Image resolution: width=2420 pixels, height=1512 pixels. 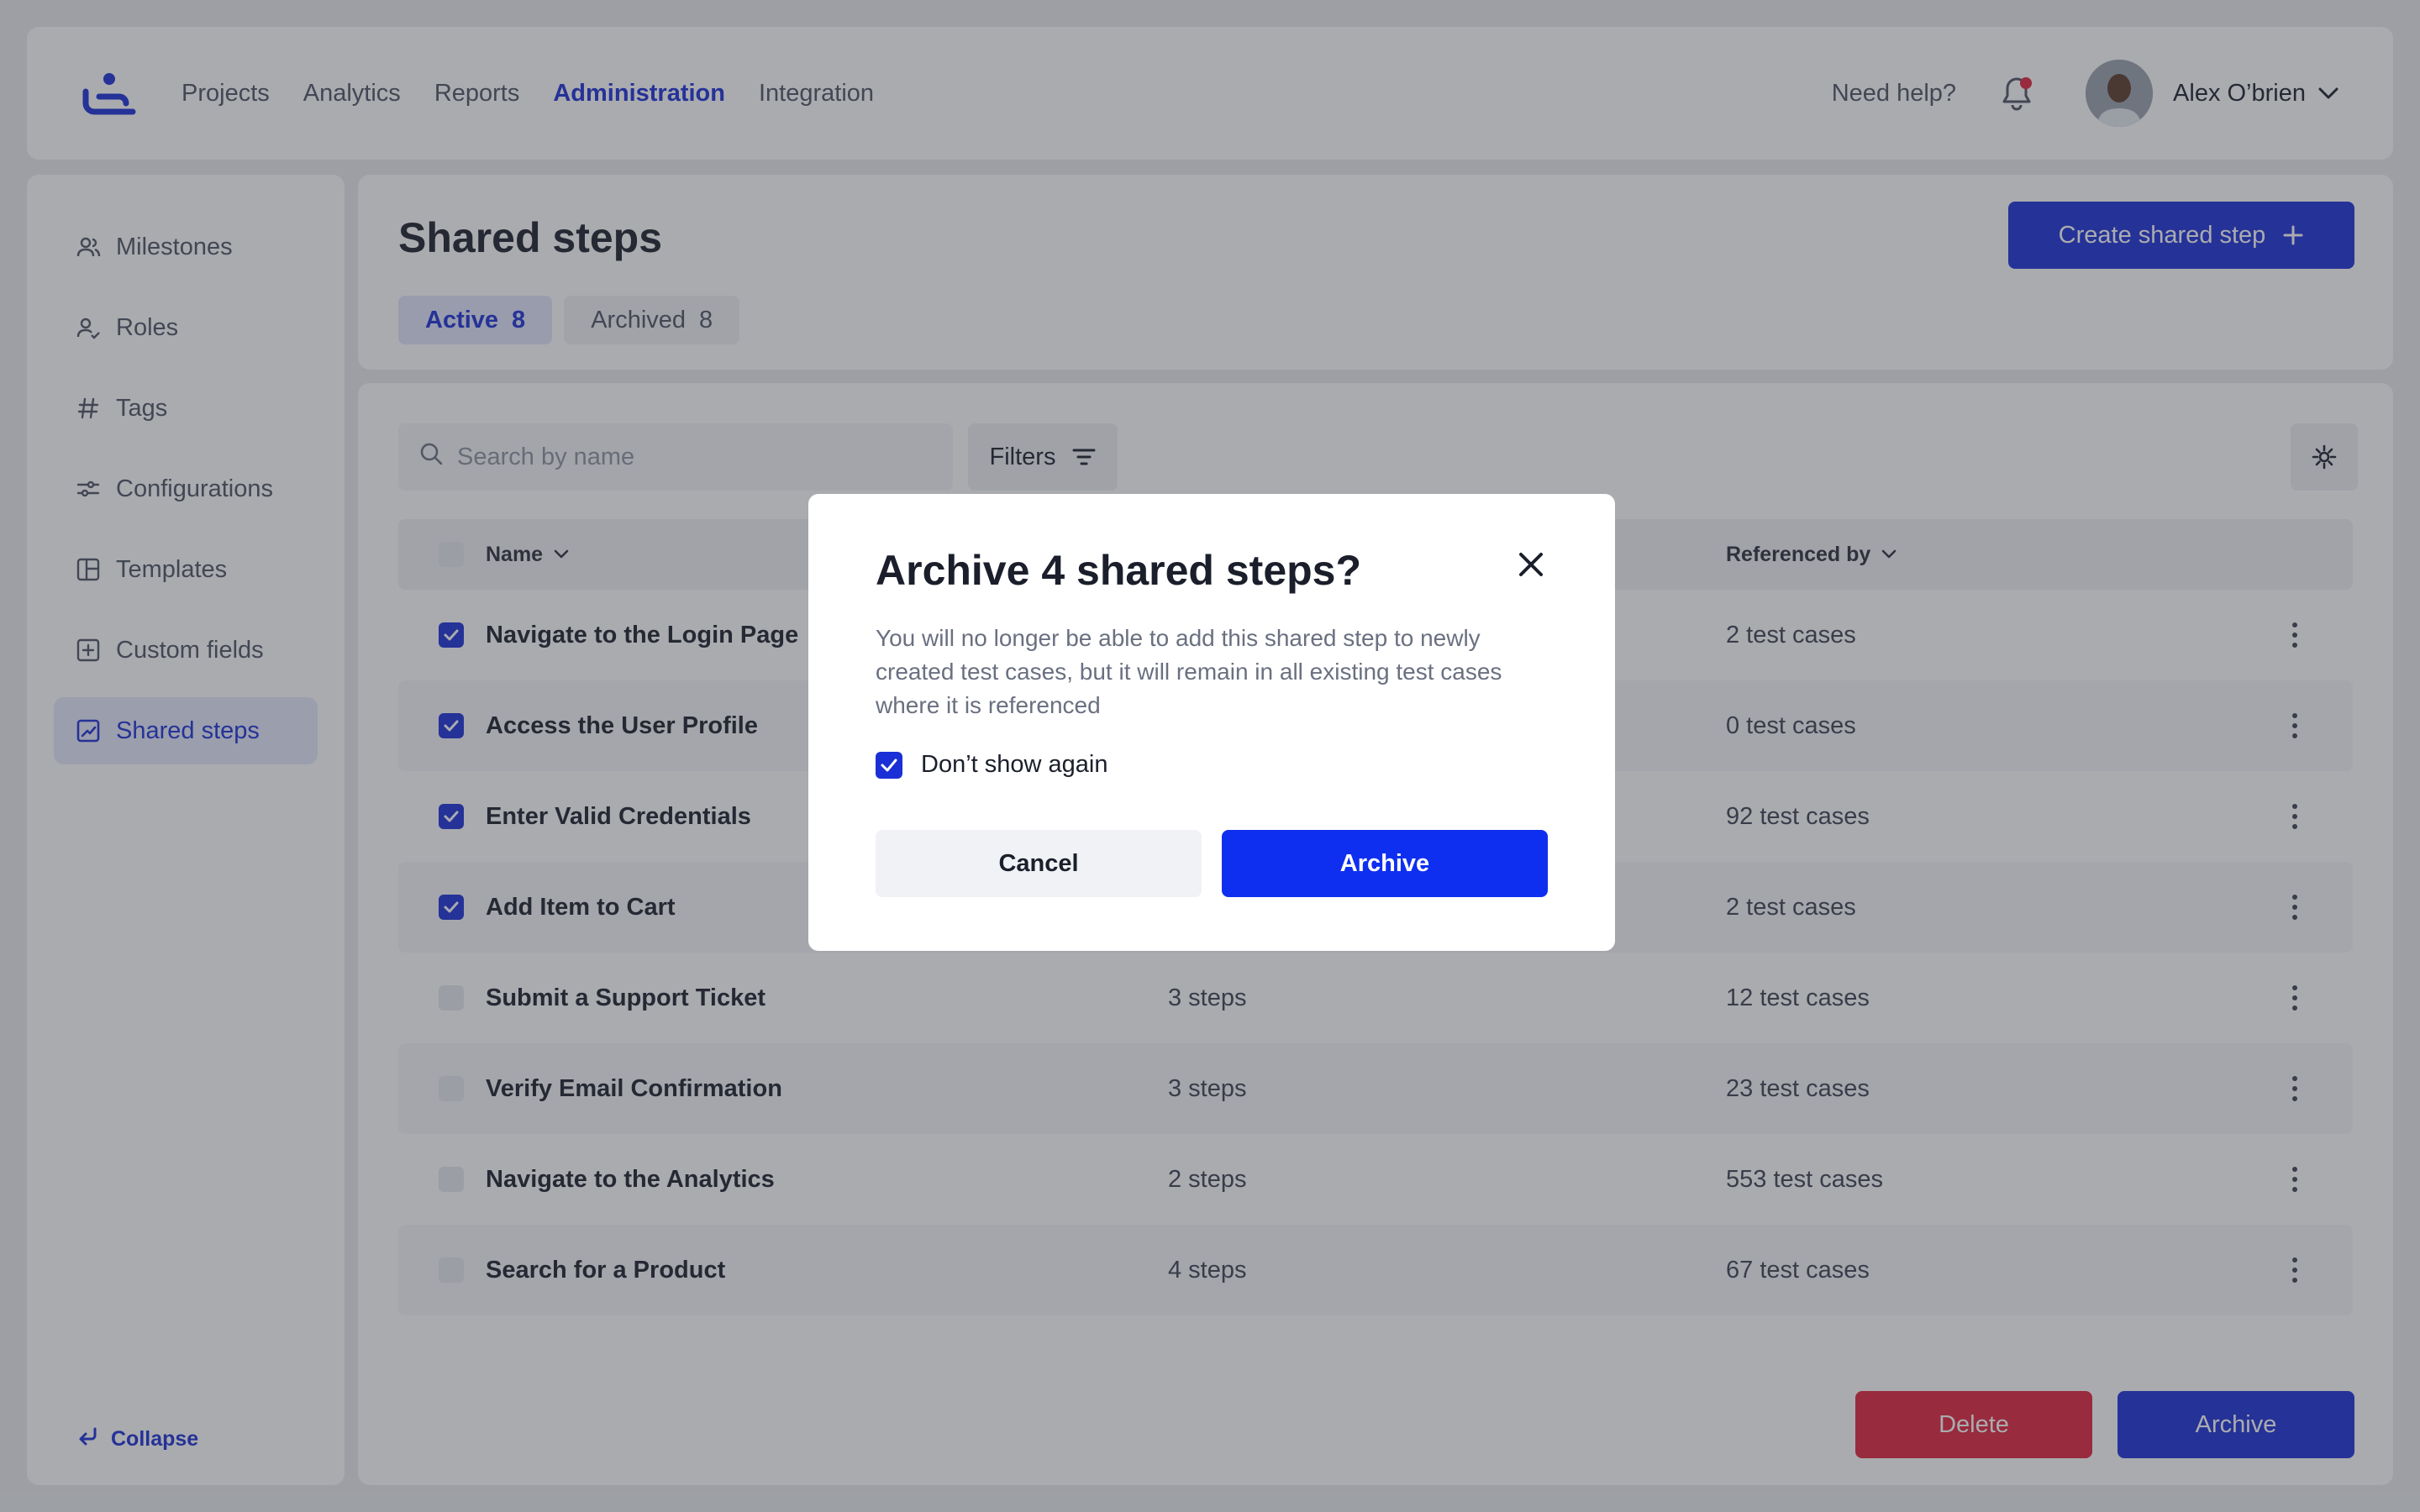 What do you see at coordinates (1015, 764) in the screenshot?
I see `dont-show-again-label: Don’t show again` at bounding box center [1015, 764].